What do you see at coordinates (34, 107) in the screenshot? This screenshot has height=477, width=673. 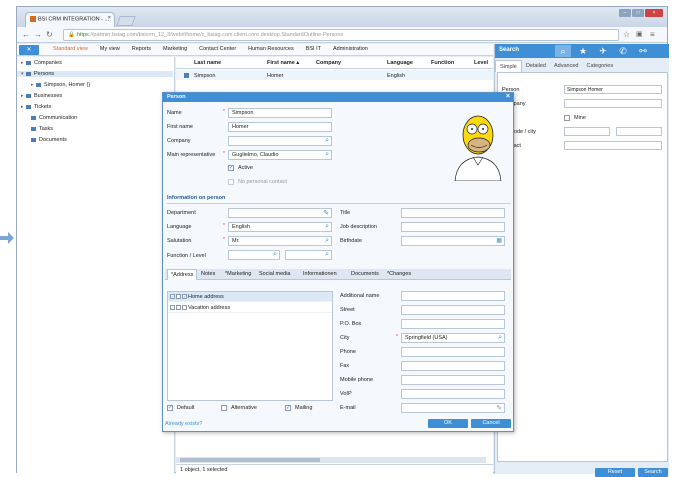 I see `tree-item: ▸ Tickets` at bounding box center [34, 107].